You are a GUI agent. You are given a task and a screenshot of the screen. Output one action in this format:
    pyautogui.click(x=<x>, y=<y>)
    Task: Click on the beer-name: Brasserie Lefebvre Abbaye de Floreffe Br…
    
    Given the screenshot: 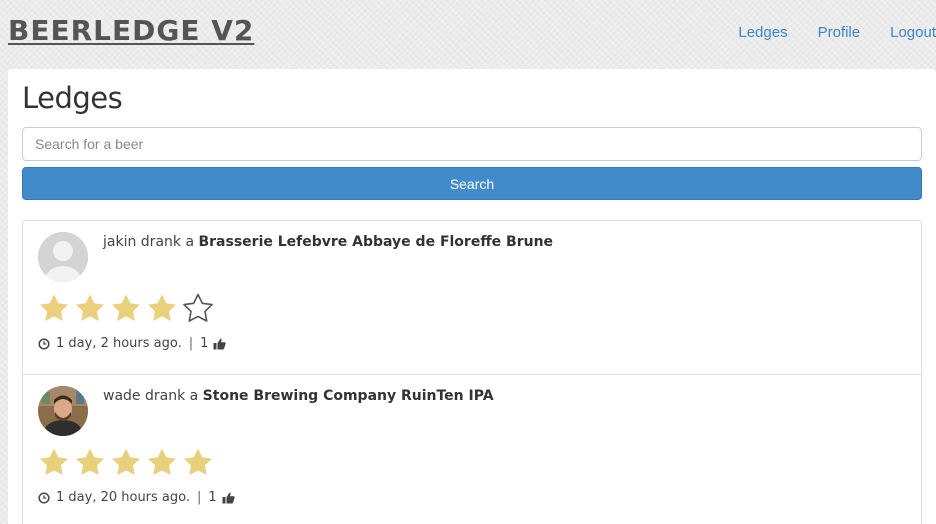 What is the action you would take?
    pyautogui.click(x=375, y=242)
    